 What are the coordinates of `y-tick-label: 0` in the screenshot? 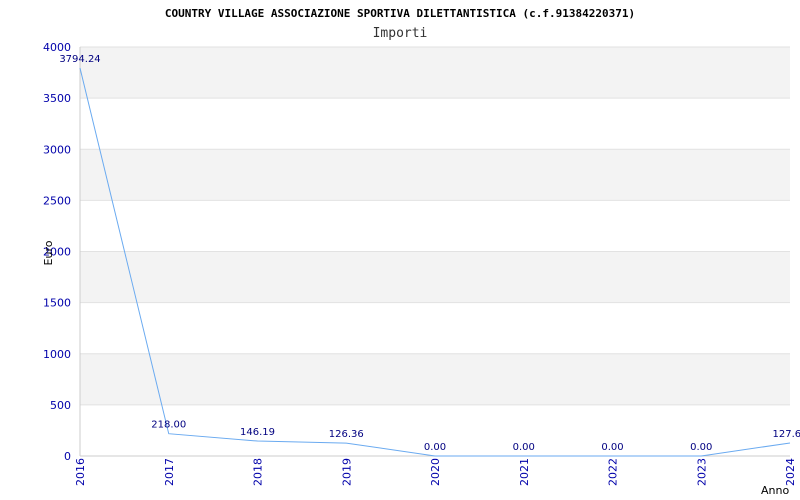 It's located at (67, 456).